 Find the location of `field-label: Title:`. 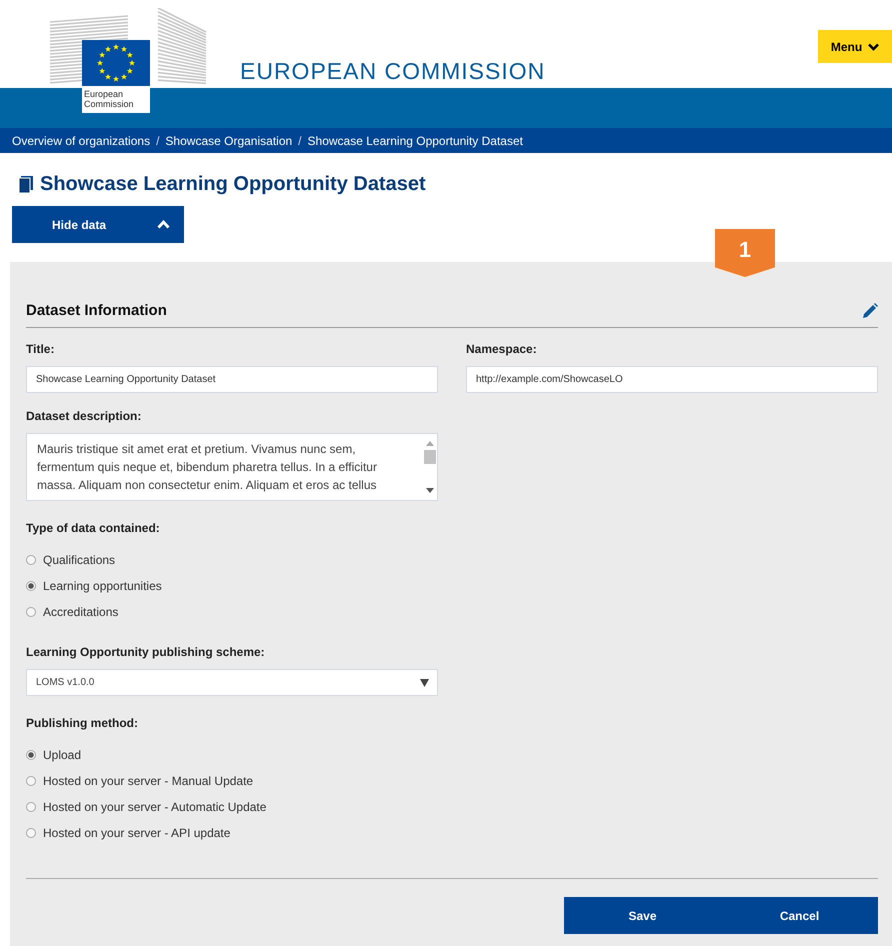

field-label: Title: is located at coordinates (41, 349).